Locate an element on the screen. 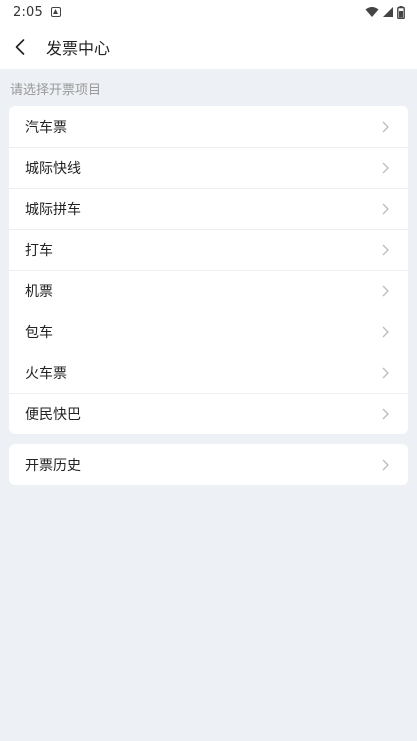  back-button is located at coordinates (20, 46).